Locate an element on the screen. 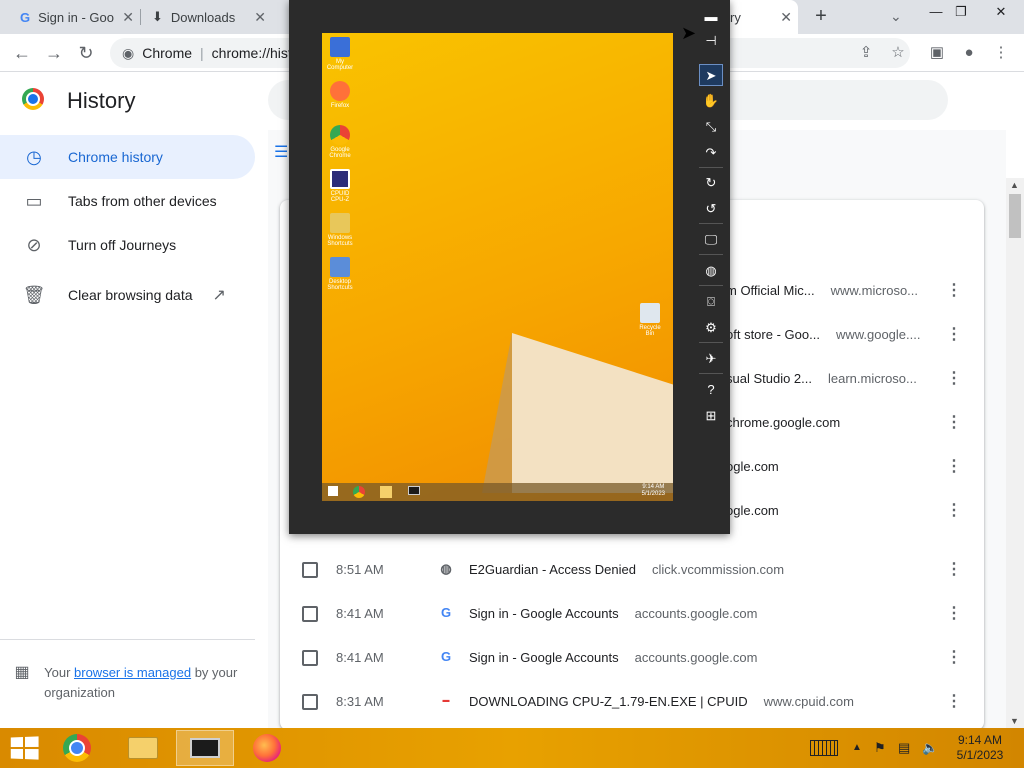 The width and height of the screenshot is (1024, 768). gear-icon: ⚙ is located at coordinates (711, 328).